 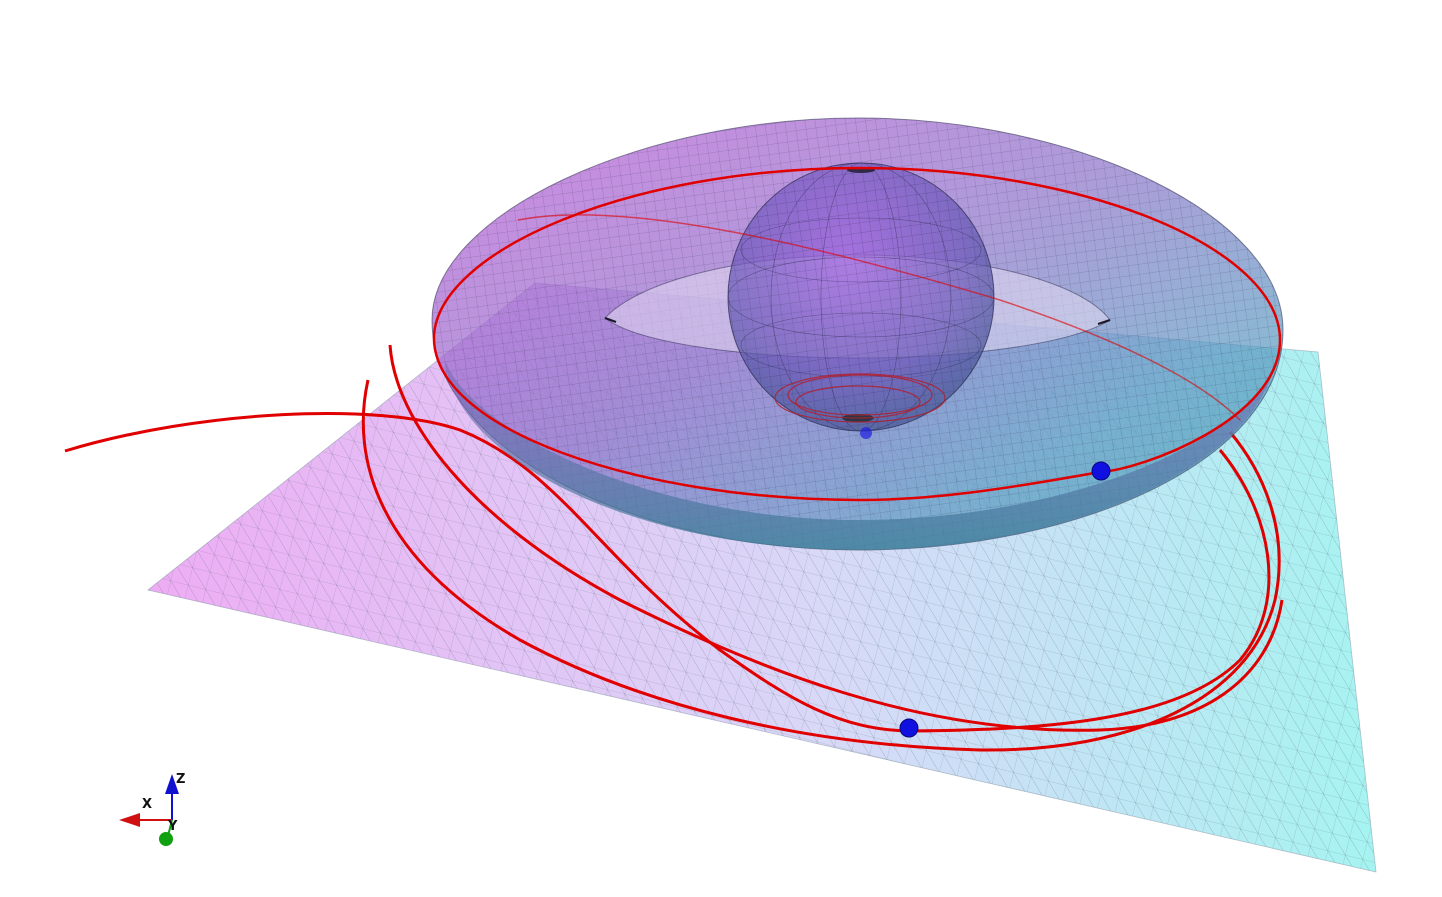 I want to click on axes-triad: Z X Y, so click(x=152, y=809).